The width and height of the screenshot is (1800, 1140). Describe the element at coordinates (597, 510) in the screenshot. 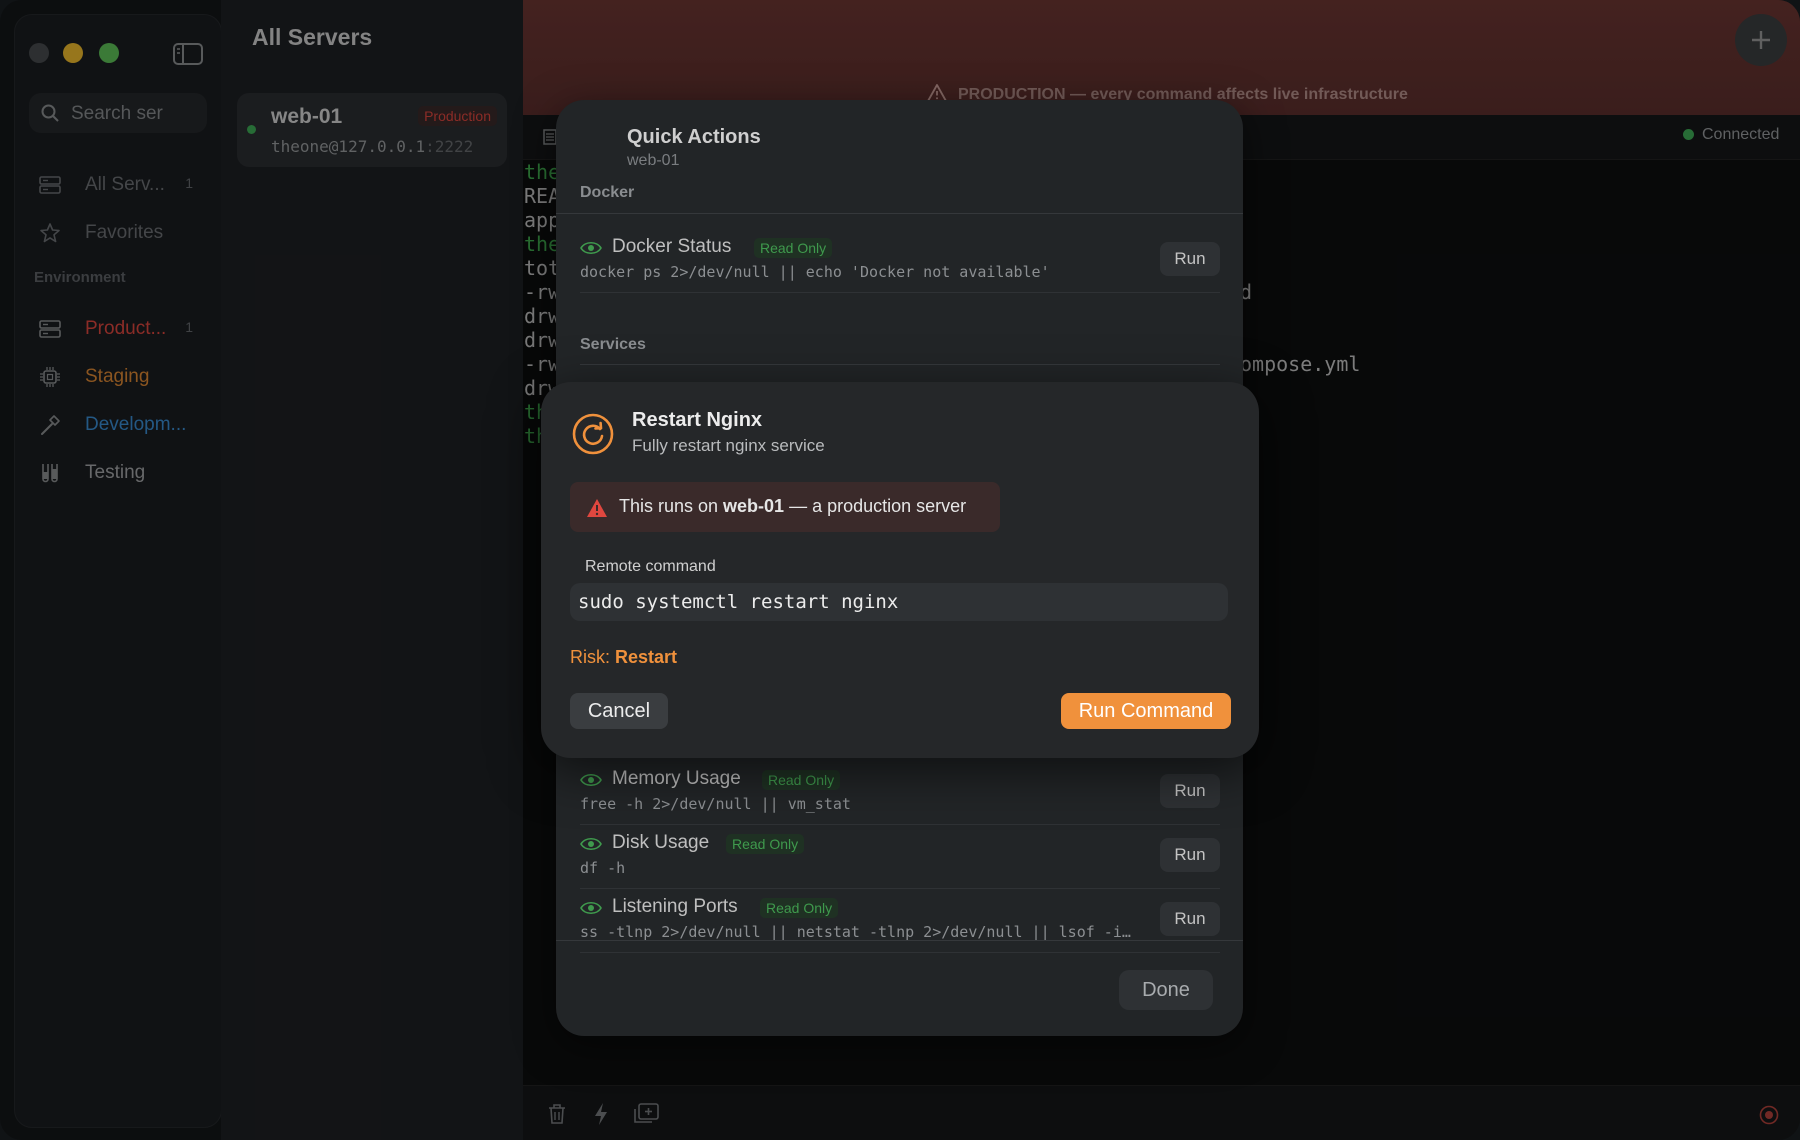

I see `warning-triangle-icon` at that location.